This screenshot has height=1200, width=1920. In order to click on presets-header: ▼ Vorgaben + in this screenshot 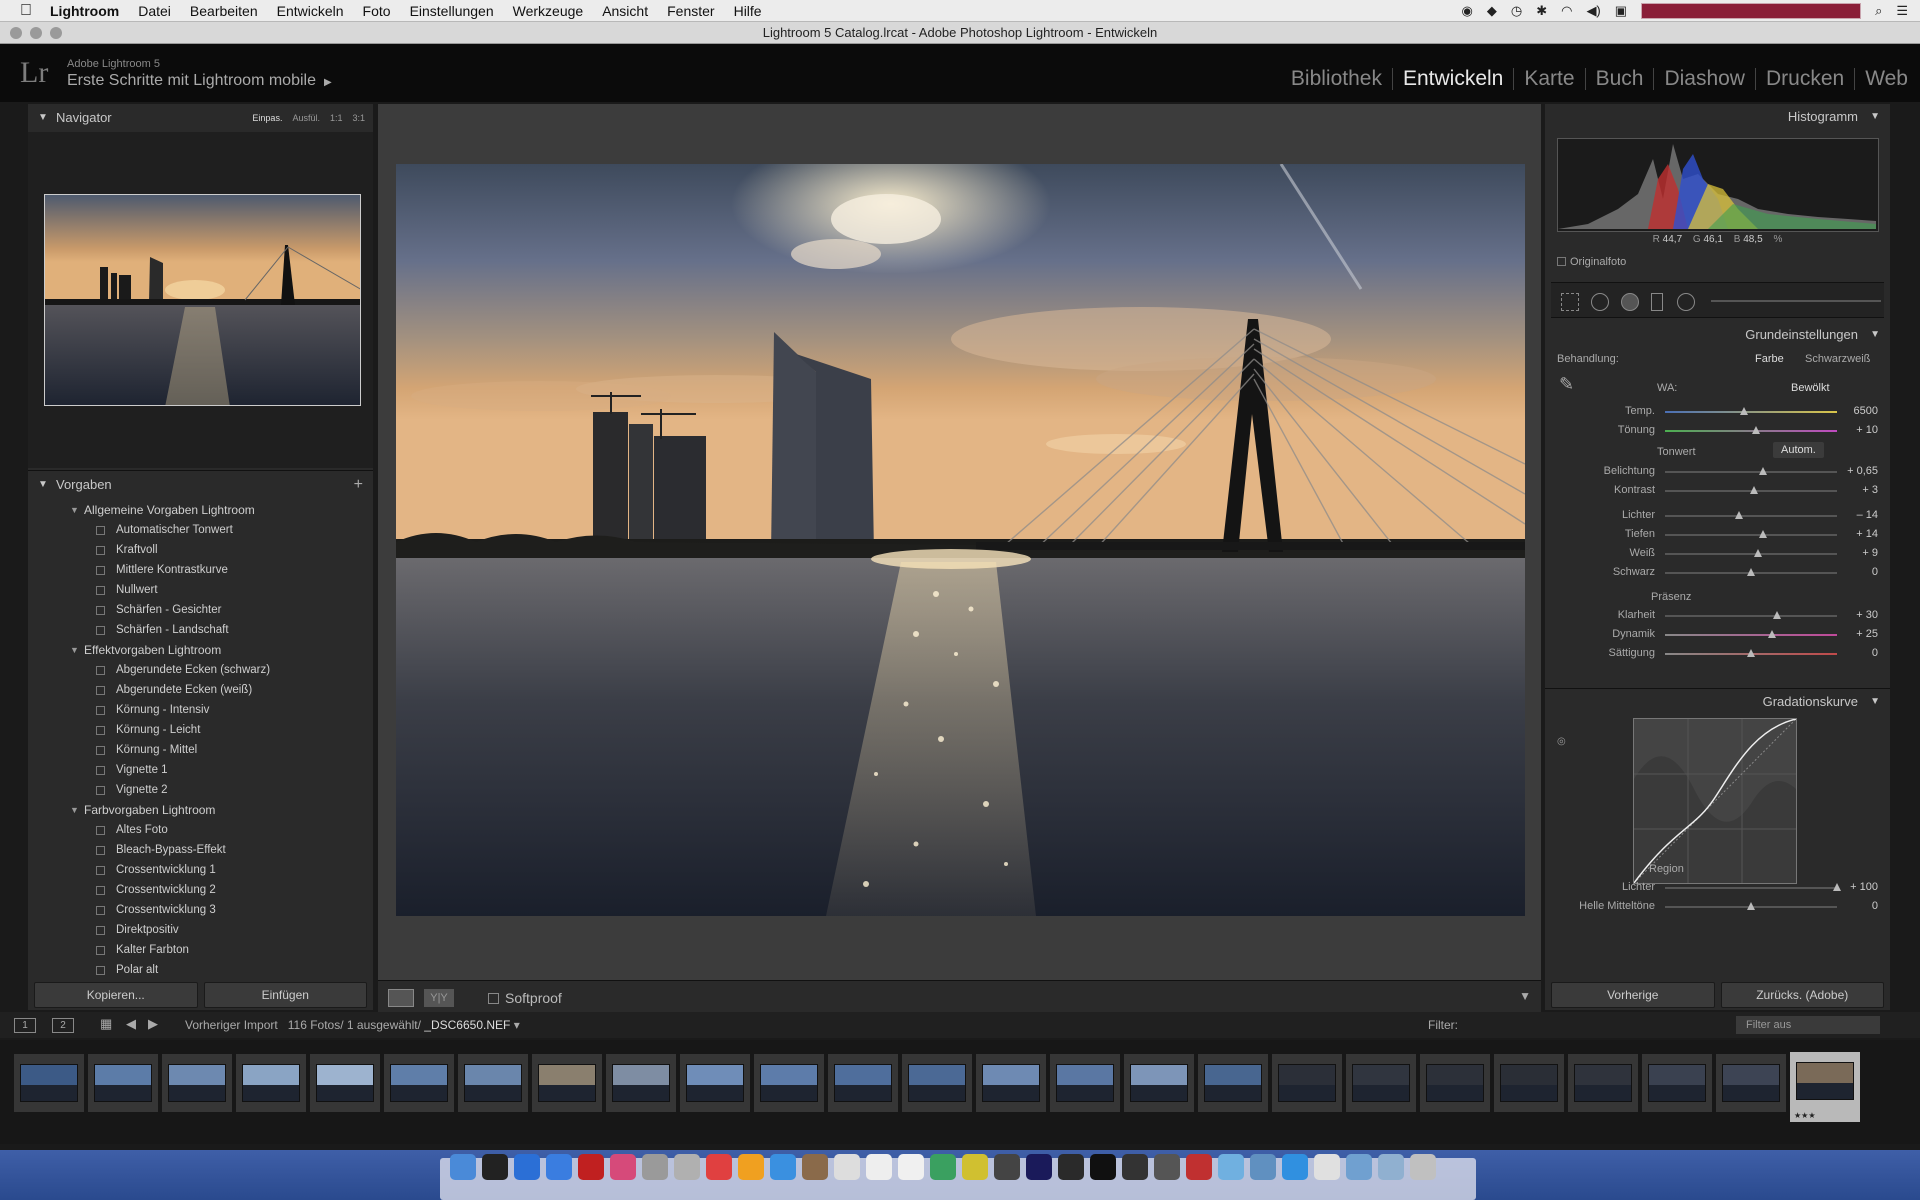, I will do `click(200, 484)`.